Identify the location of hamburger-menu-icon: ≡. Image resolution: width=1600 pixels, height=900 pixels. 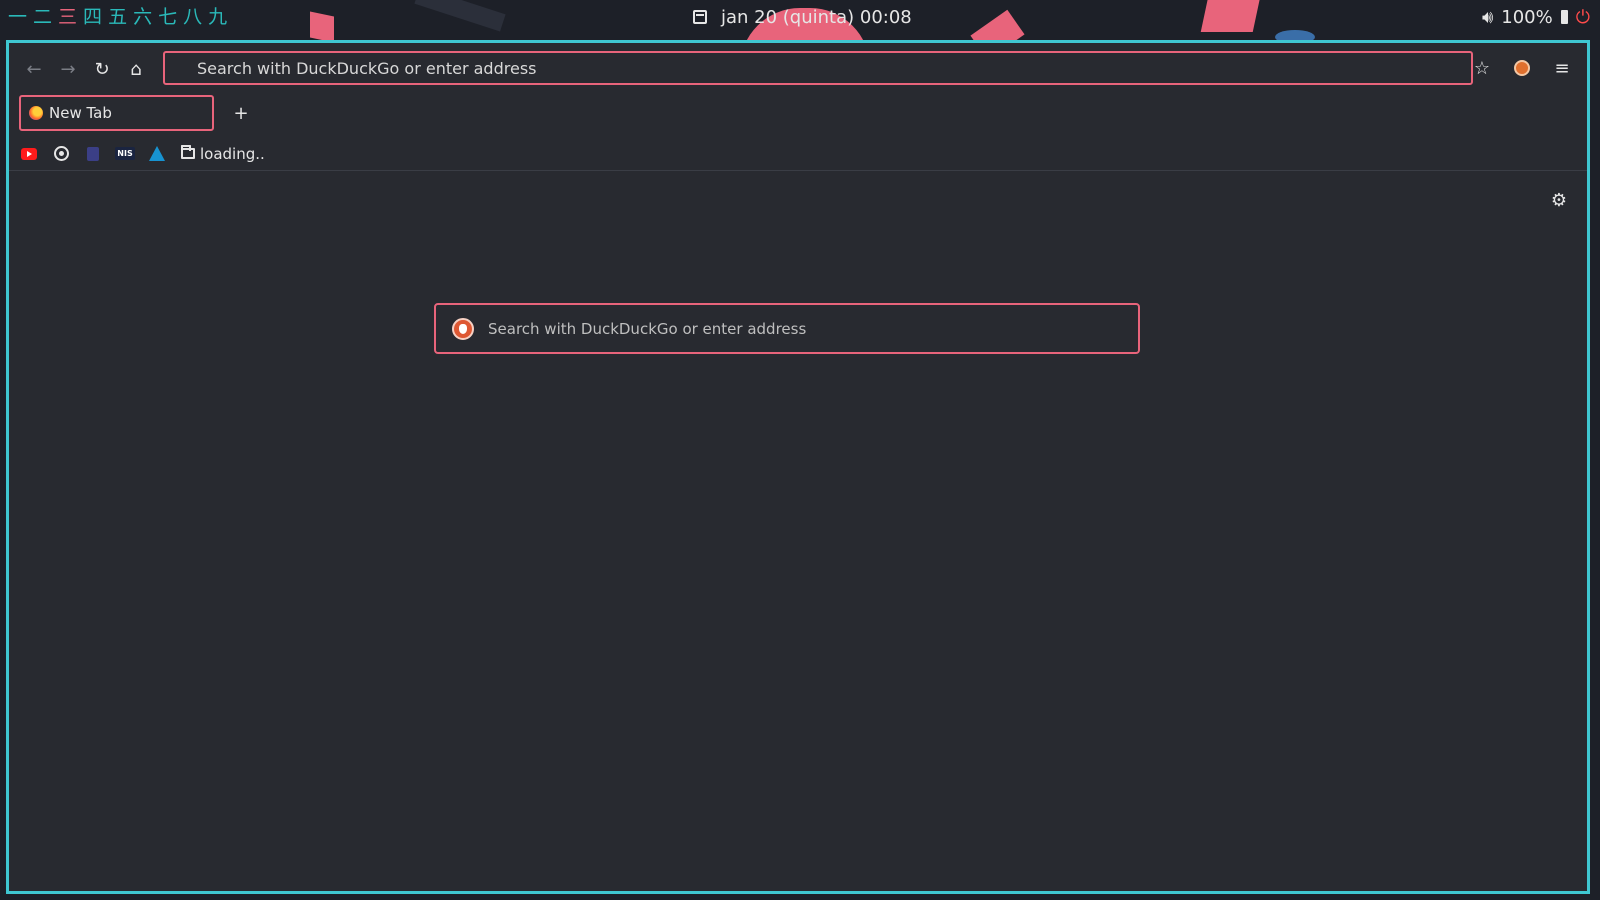
(1562, 68).